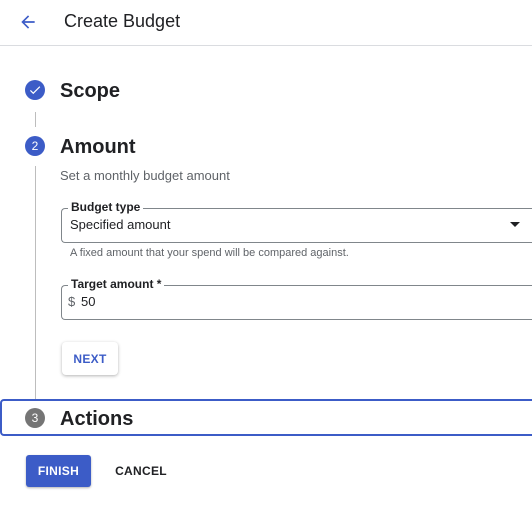 The height and width of the screenshot is (518, 532). What do you see at coordinates (106, 207) in the screenshot?
I see `budget-type-label: Budget type` at bounding box center [106, 207].